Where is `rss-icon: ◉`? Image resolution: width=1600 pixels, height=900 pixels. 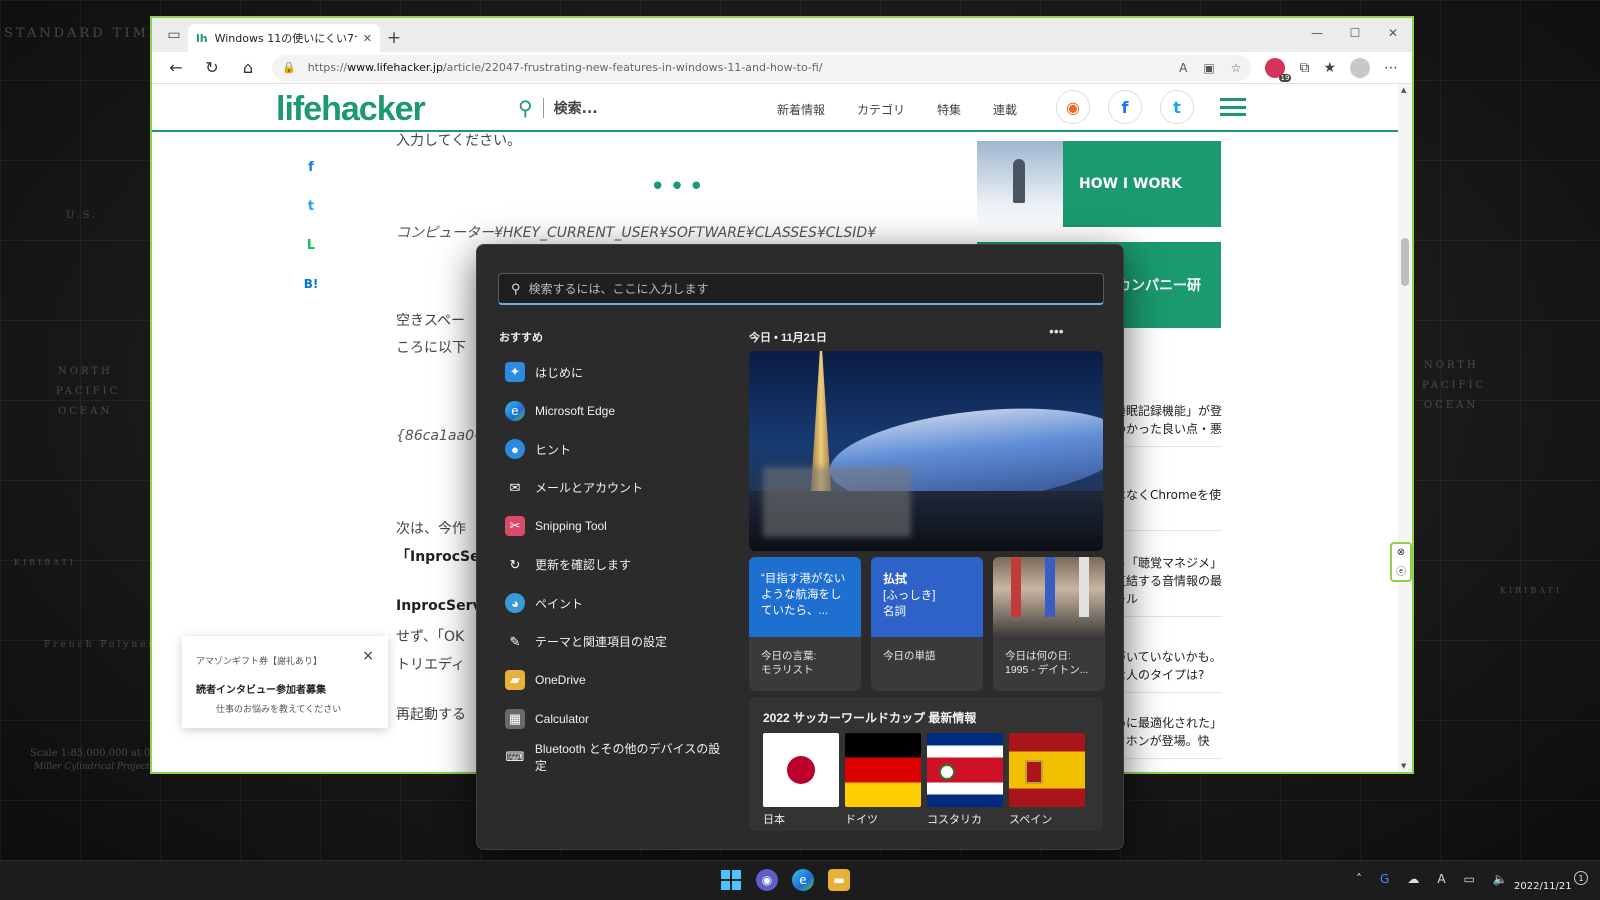 rss-icon: ◉ is located at coordinates (1073, 107).